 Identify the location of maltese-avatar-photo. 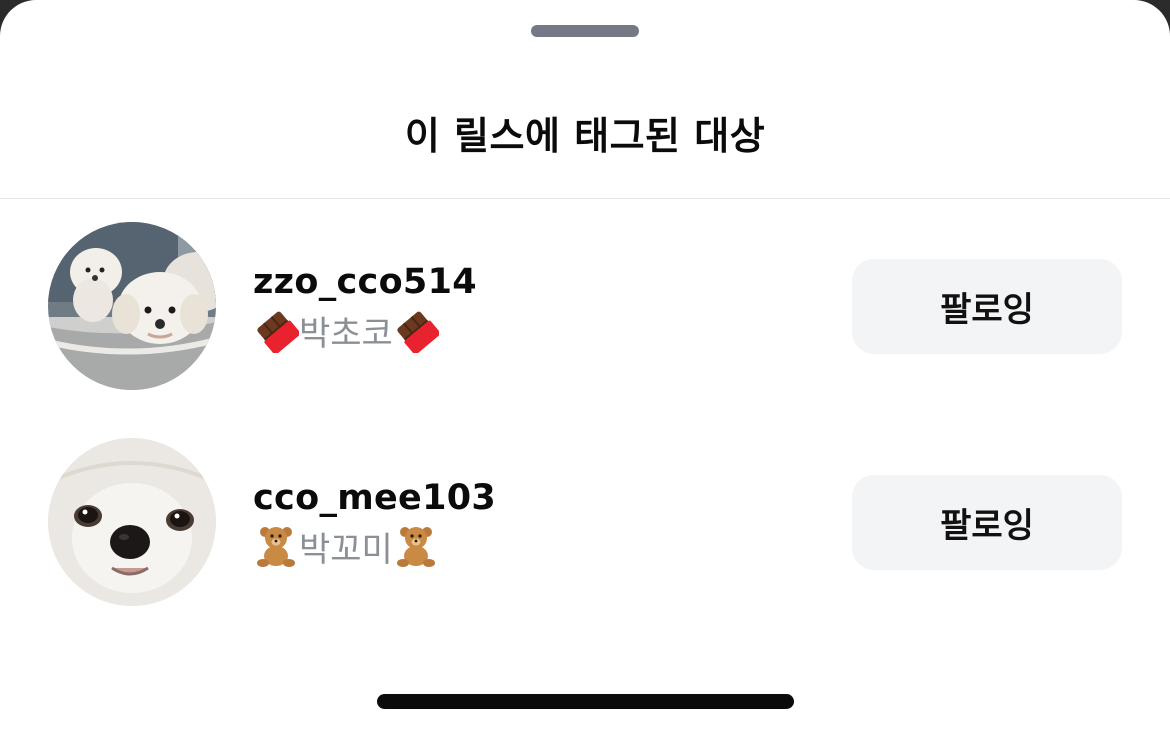
(132, 522).